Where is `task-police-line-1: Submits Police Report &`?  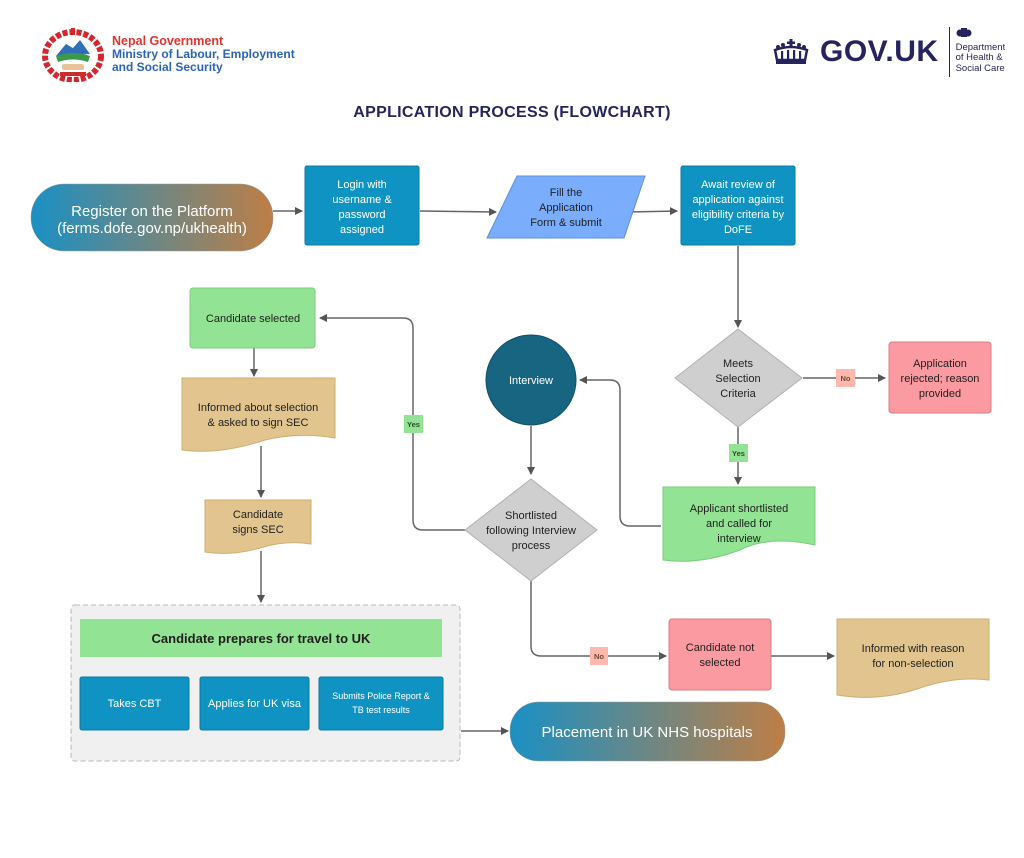
task-police-line-1: Submits Police Report & is located at coordinates (381, 696).